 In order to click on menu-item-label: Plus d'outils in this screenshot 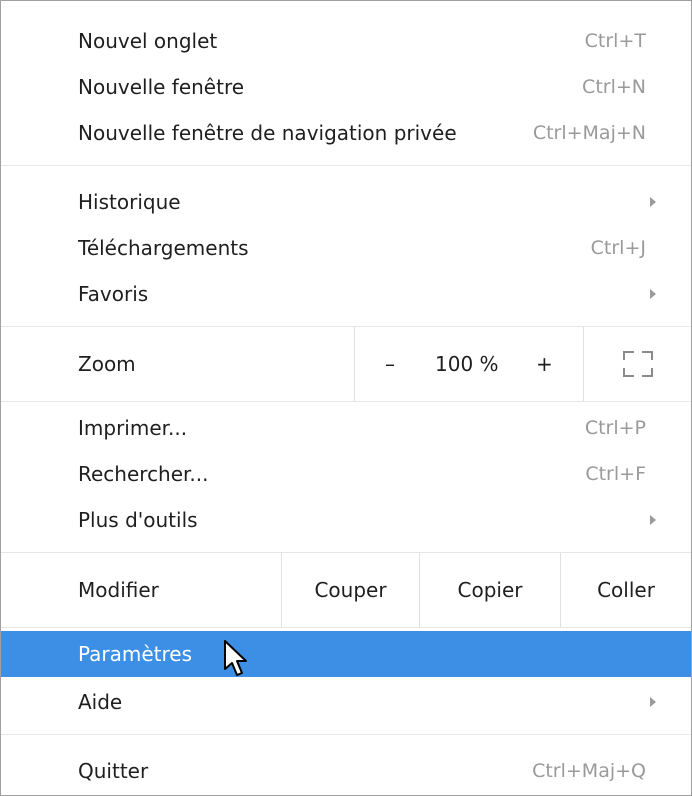, I will do `click(138, 520)`.